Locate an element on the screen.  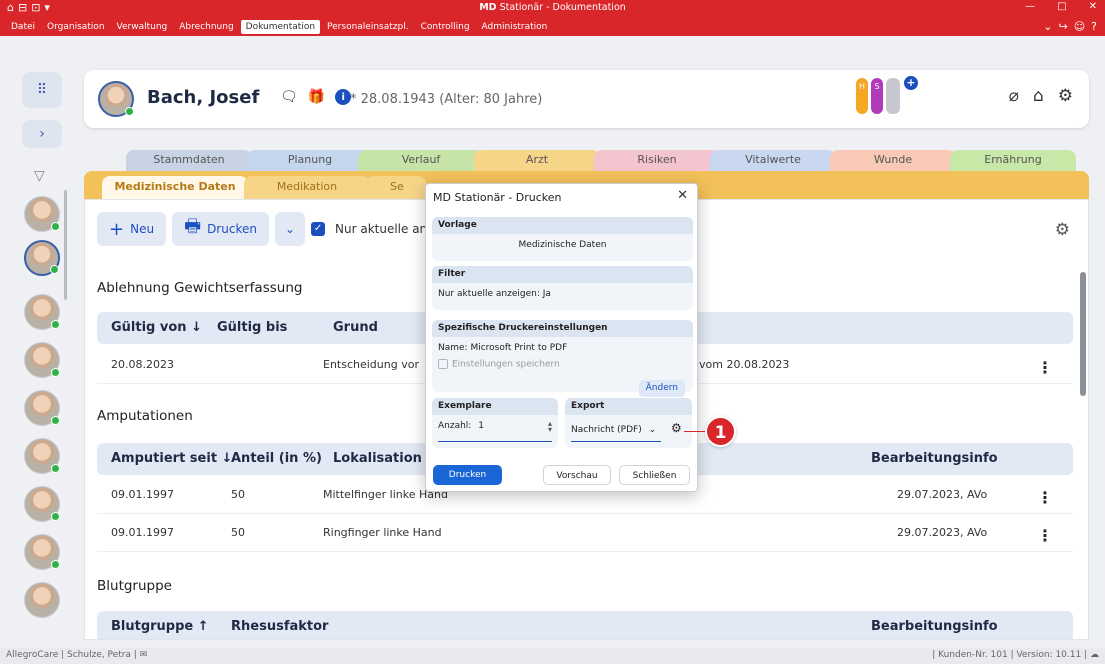
minimize-button: — is located at coordinates (1030, 6).